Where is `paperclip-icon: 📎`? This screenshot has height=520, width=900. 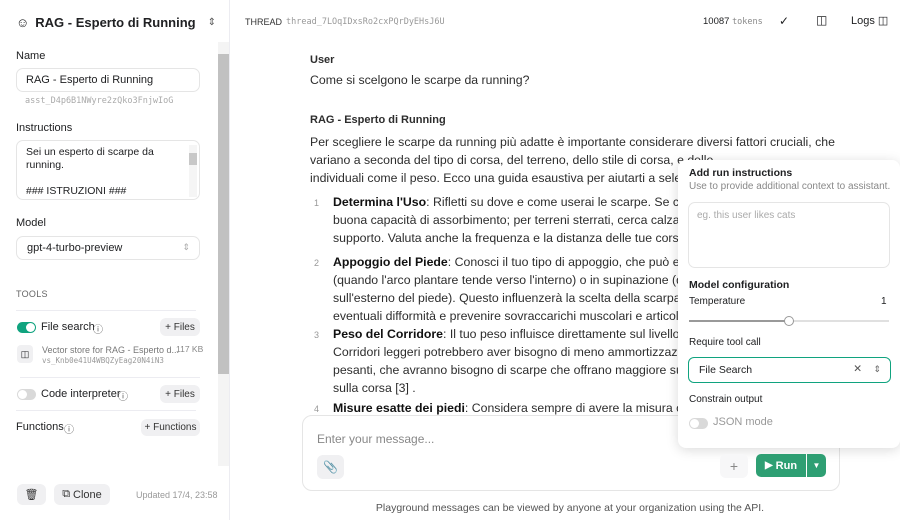 paperclip-icon: 📎 is located at coordinates (330, 467).